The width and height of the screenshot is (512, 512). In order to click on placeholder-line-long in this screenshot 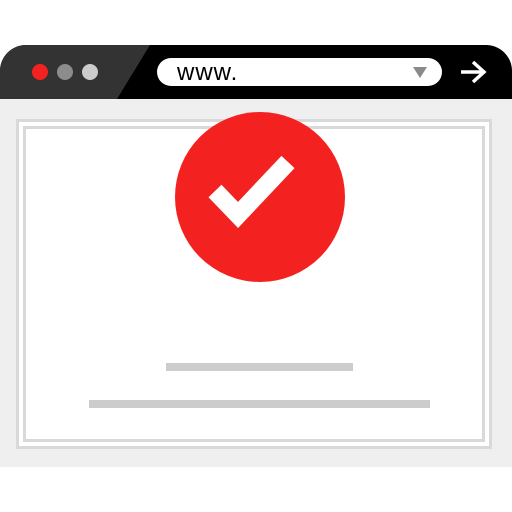, I will do `click(259, 404)`.